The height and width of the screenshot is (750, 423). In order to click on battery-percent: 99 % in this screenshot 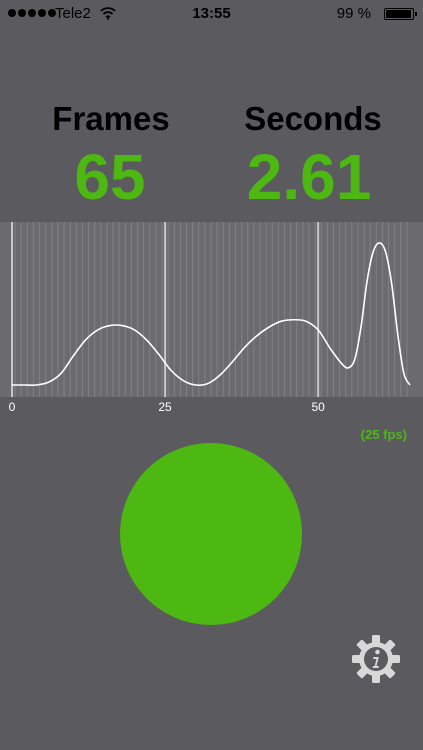, I will do `click(353, 13)`.